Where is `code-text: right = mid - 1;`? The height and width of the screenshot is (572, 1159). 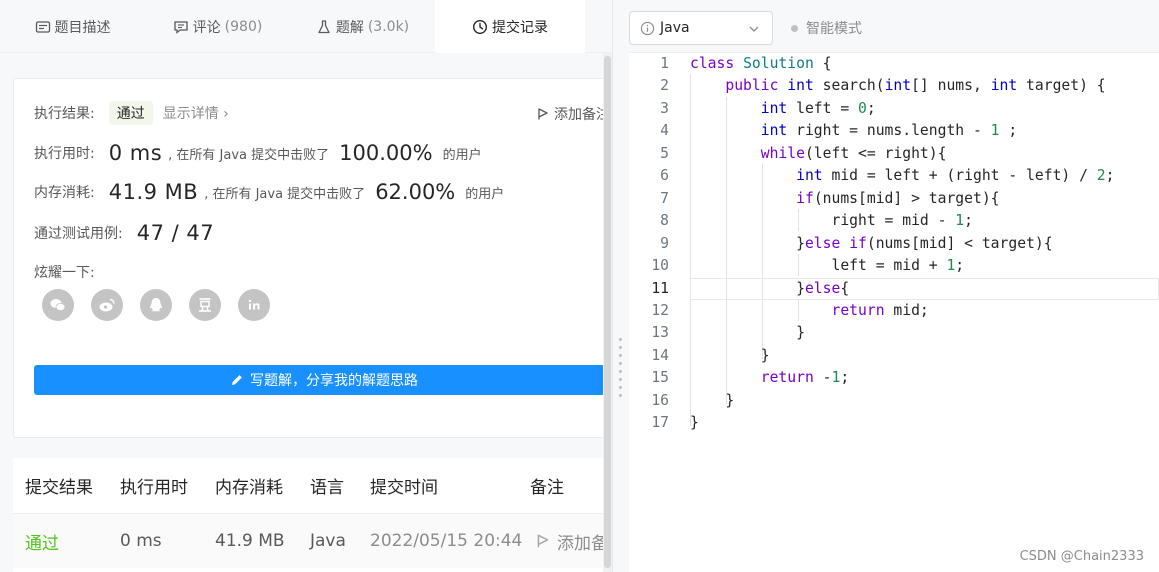
code-text: right = mid - 1; is located at coordinates (831, 221).